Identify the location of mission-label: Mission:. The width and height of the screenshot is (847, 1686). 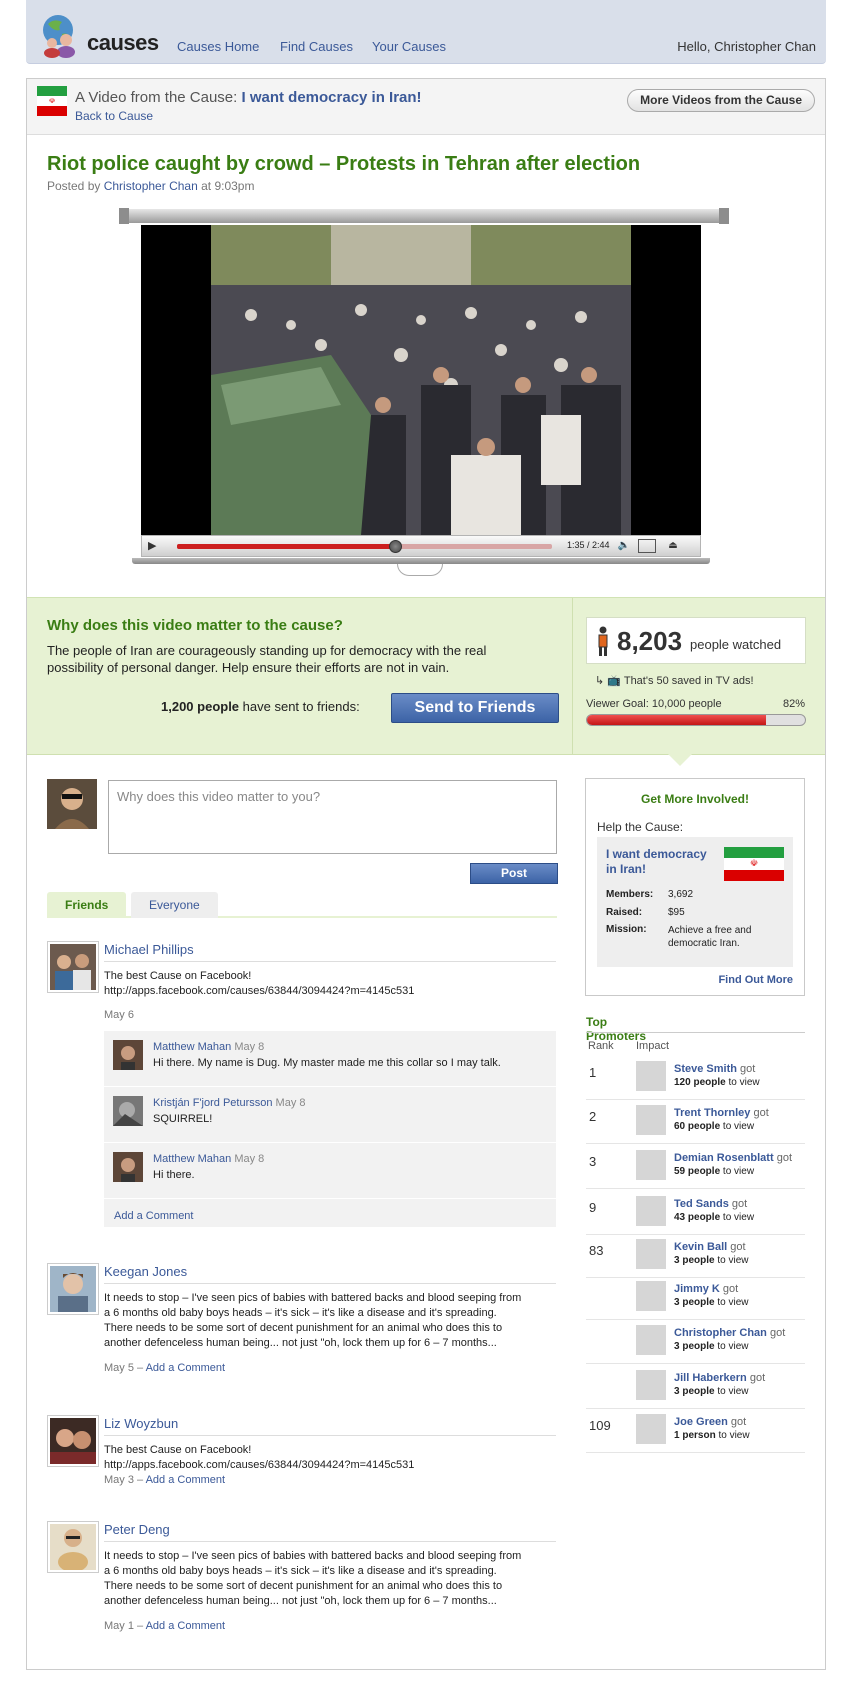
(626, 929).